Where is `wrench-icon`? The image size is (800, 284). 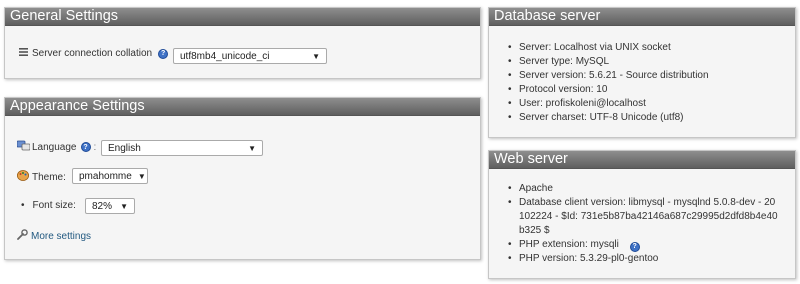
wrench-icon is located at coordinates (23, 236).